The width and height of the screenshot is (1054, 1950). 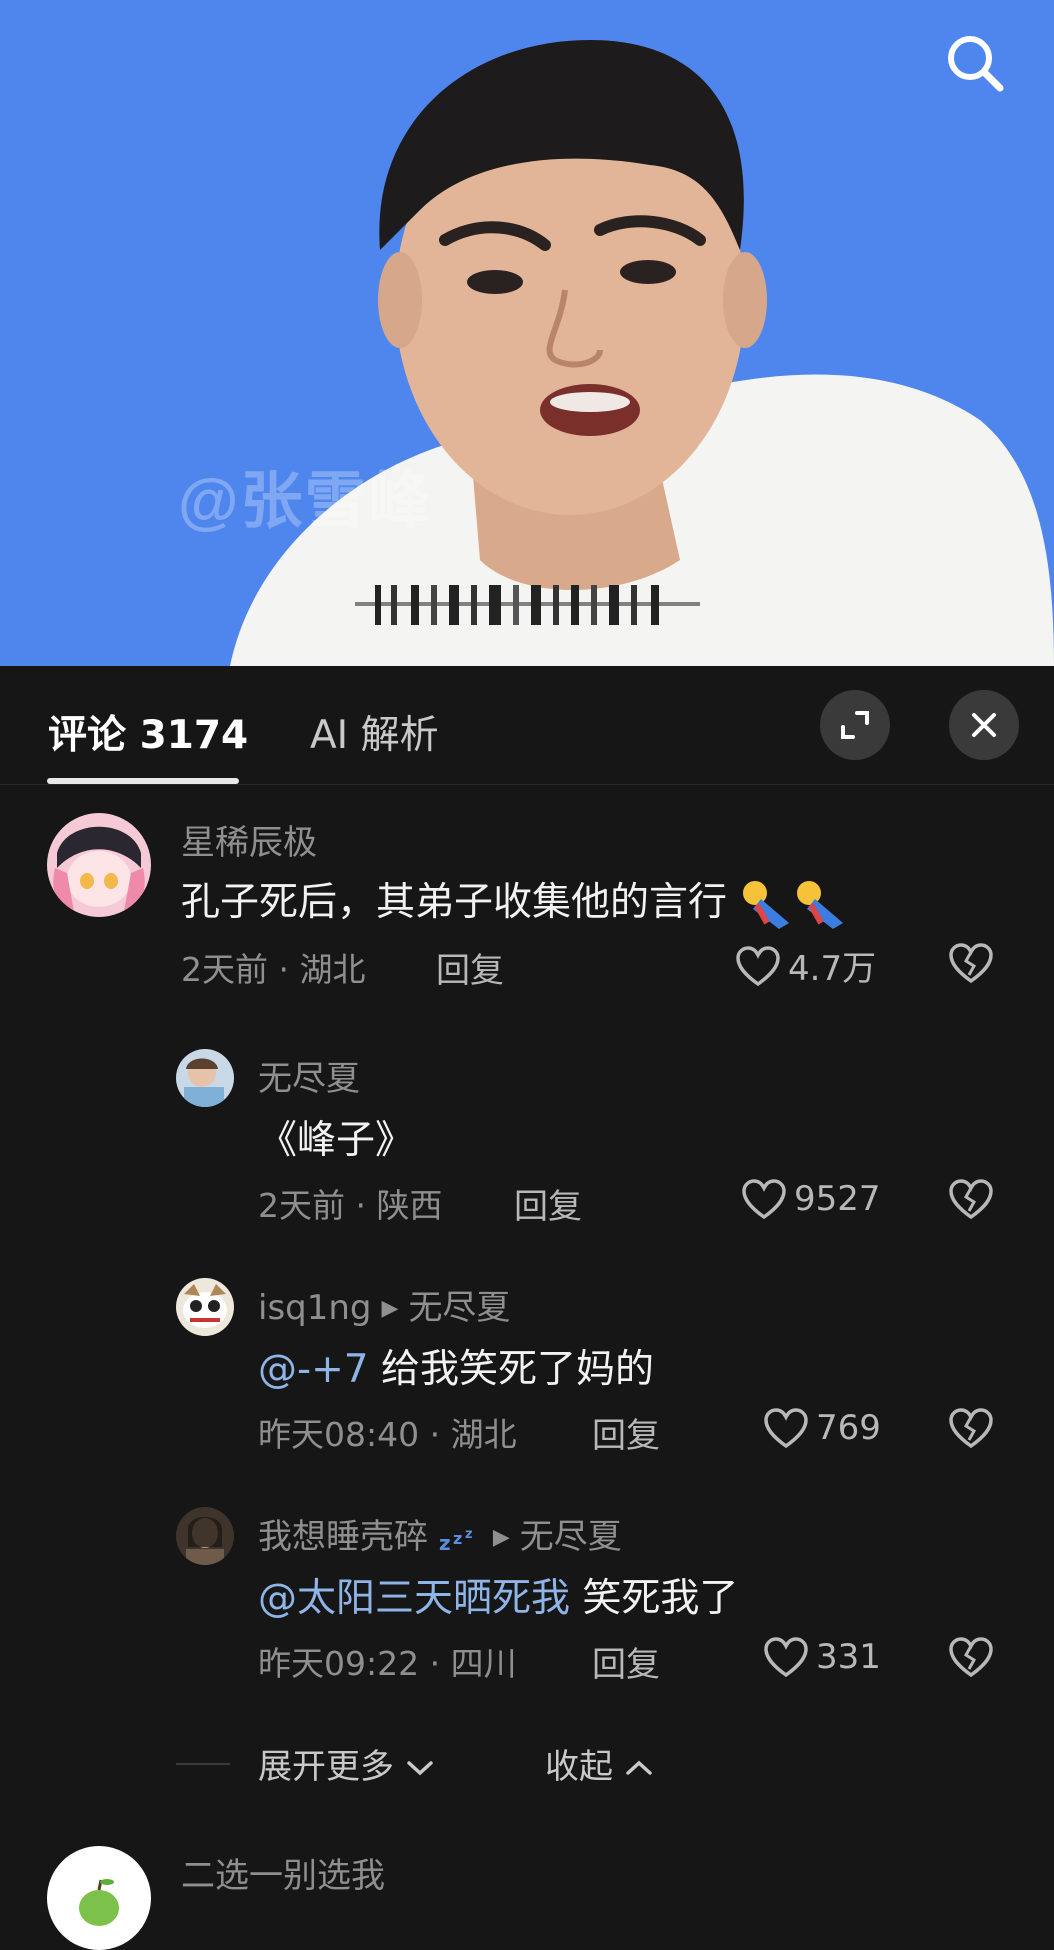 What do you see at coordinates (832, 969) in the screenshot?
I see `like-count: 4.7万` at bounding box center [832, 969].